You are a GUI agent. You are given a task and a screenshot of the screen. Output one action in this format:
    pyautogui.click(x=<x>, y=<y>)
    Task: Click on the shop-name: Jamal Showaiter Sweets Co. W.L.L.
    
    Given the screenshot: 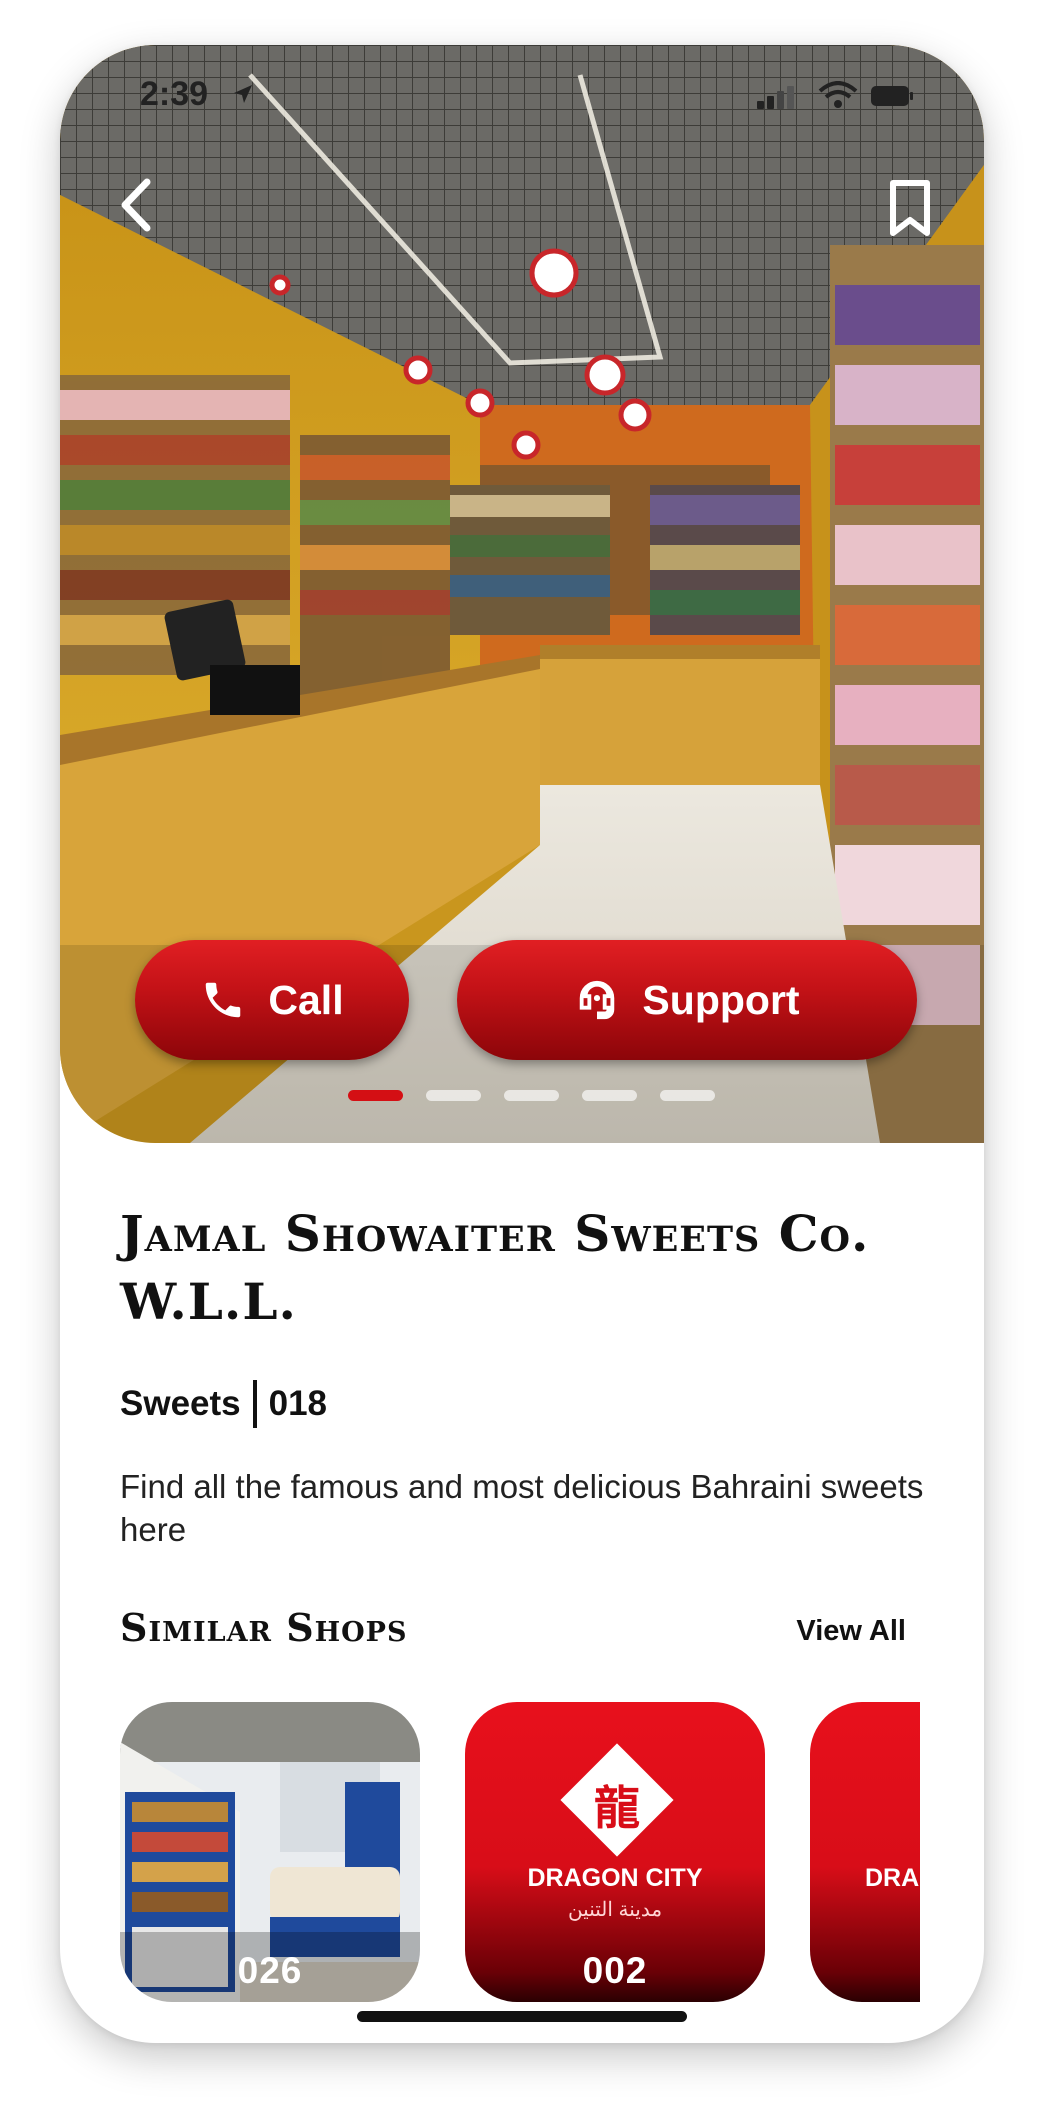 What is the action you would take?
    pyautogui.click(x=495, y=1267)
    